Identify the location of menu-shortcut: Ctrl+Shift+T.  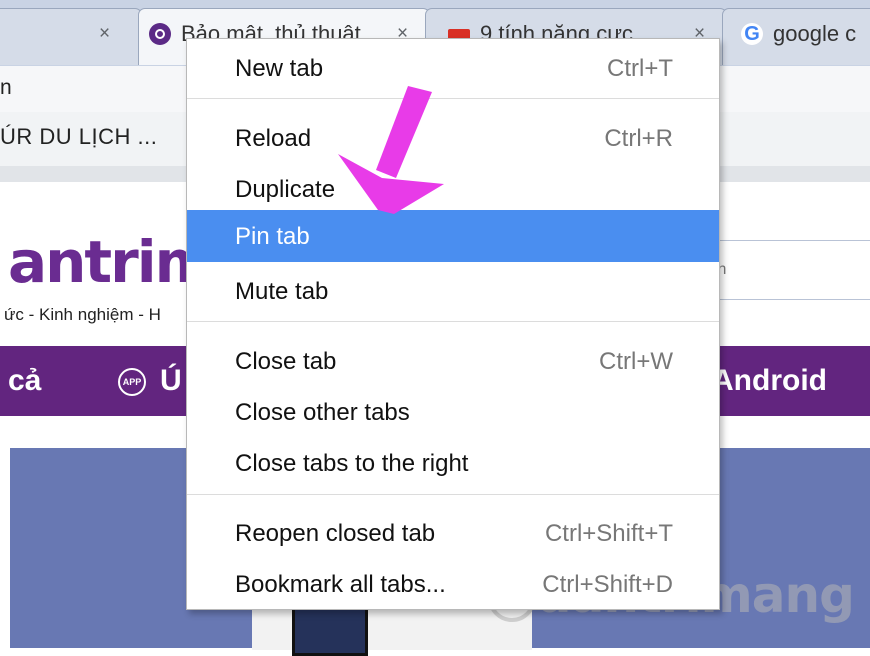
(608, 533).